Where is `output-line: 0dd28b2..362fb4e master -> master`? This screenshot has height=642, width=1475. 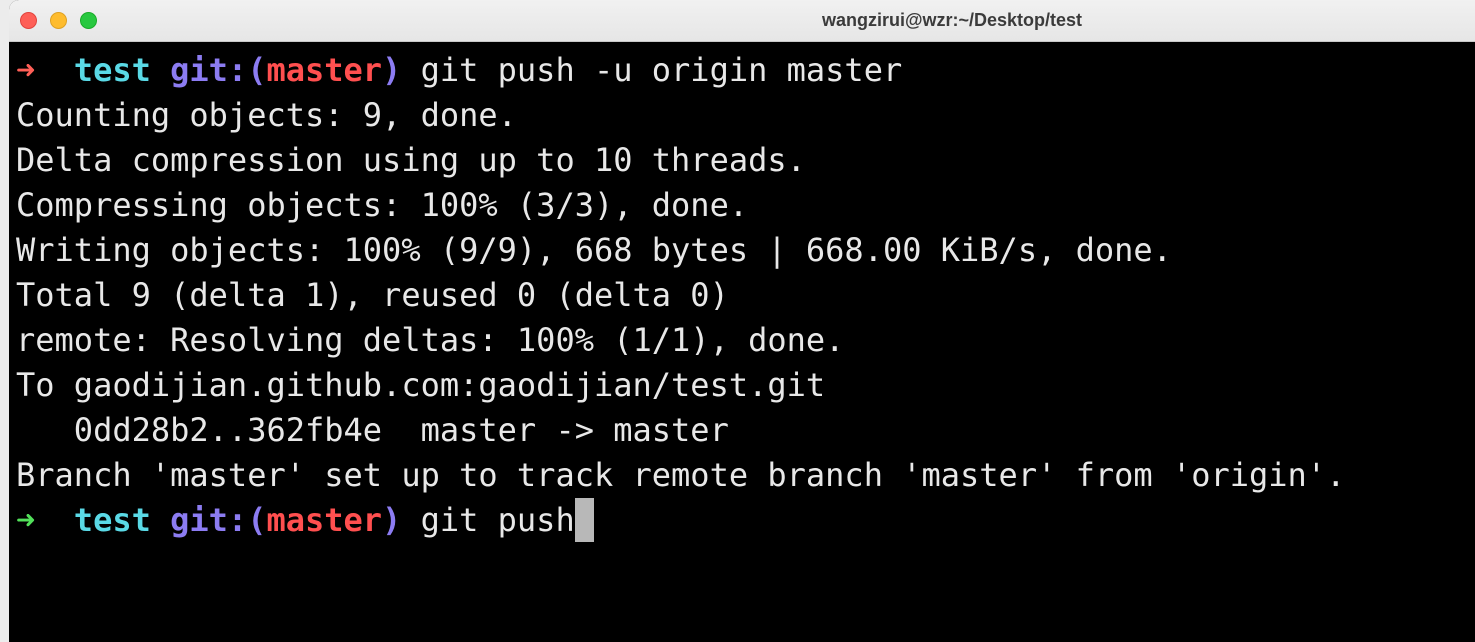
output-line: 0dd28b2..362fb4e master -> master is located at coordinates (372, 430).